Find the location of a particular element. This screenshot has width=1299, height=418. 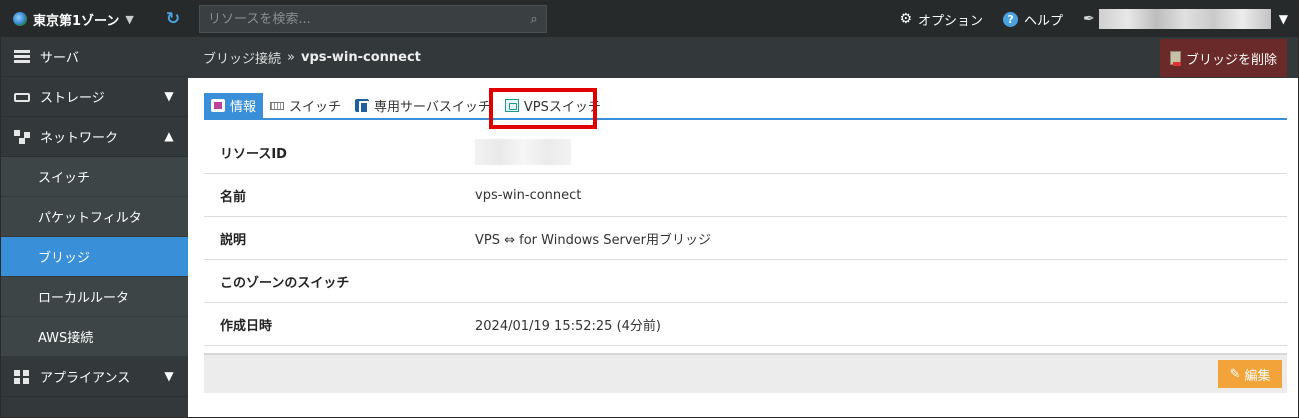

sidebar-subitem-local-router: ローカルルータ is located at coordinates (94, 297).